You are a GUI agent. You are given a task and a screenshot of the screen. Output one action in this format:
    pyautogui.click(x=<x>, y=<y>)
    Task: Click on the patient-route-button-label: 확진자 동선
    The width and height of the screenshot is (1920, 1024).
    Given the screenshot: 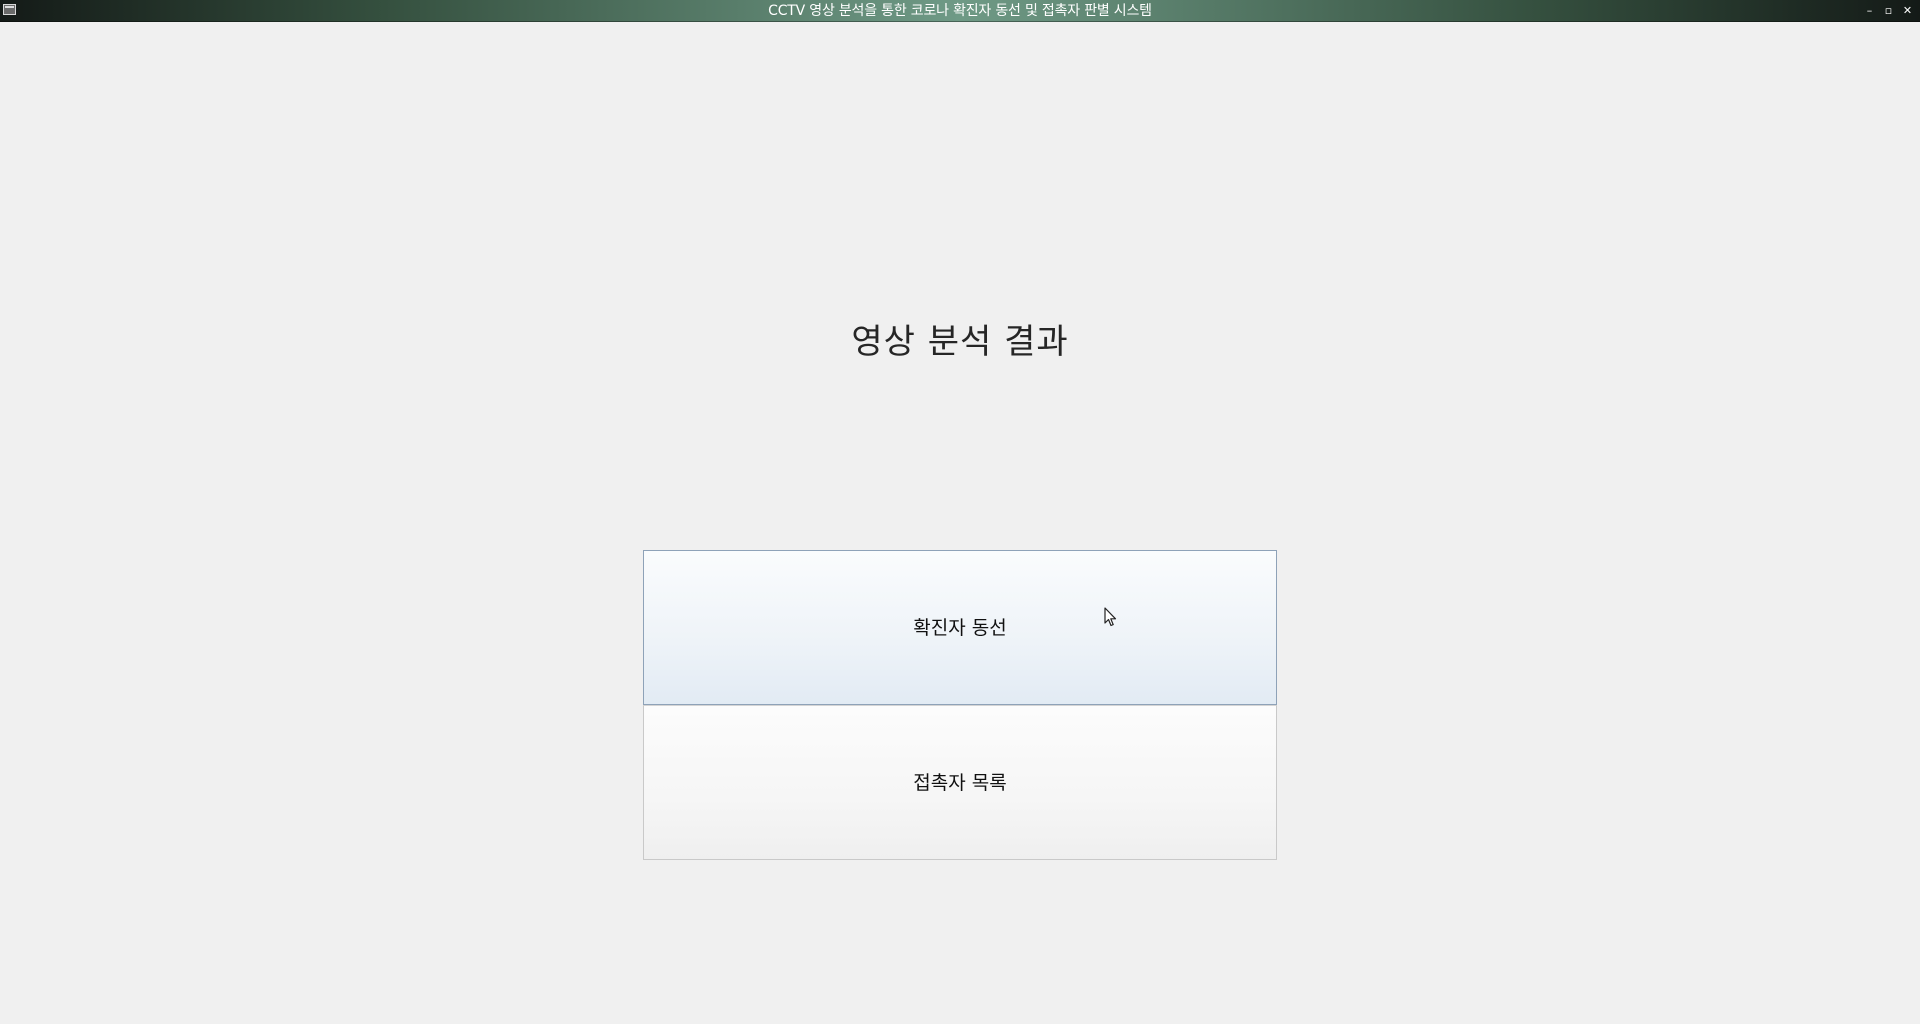 What is the action you would take?
    pyautogui.click(x=960, y=628)
    